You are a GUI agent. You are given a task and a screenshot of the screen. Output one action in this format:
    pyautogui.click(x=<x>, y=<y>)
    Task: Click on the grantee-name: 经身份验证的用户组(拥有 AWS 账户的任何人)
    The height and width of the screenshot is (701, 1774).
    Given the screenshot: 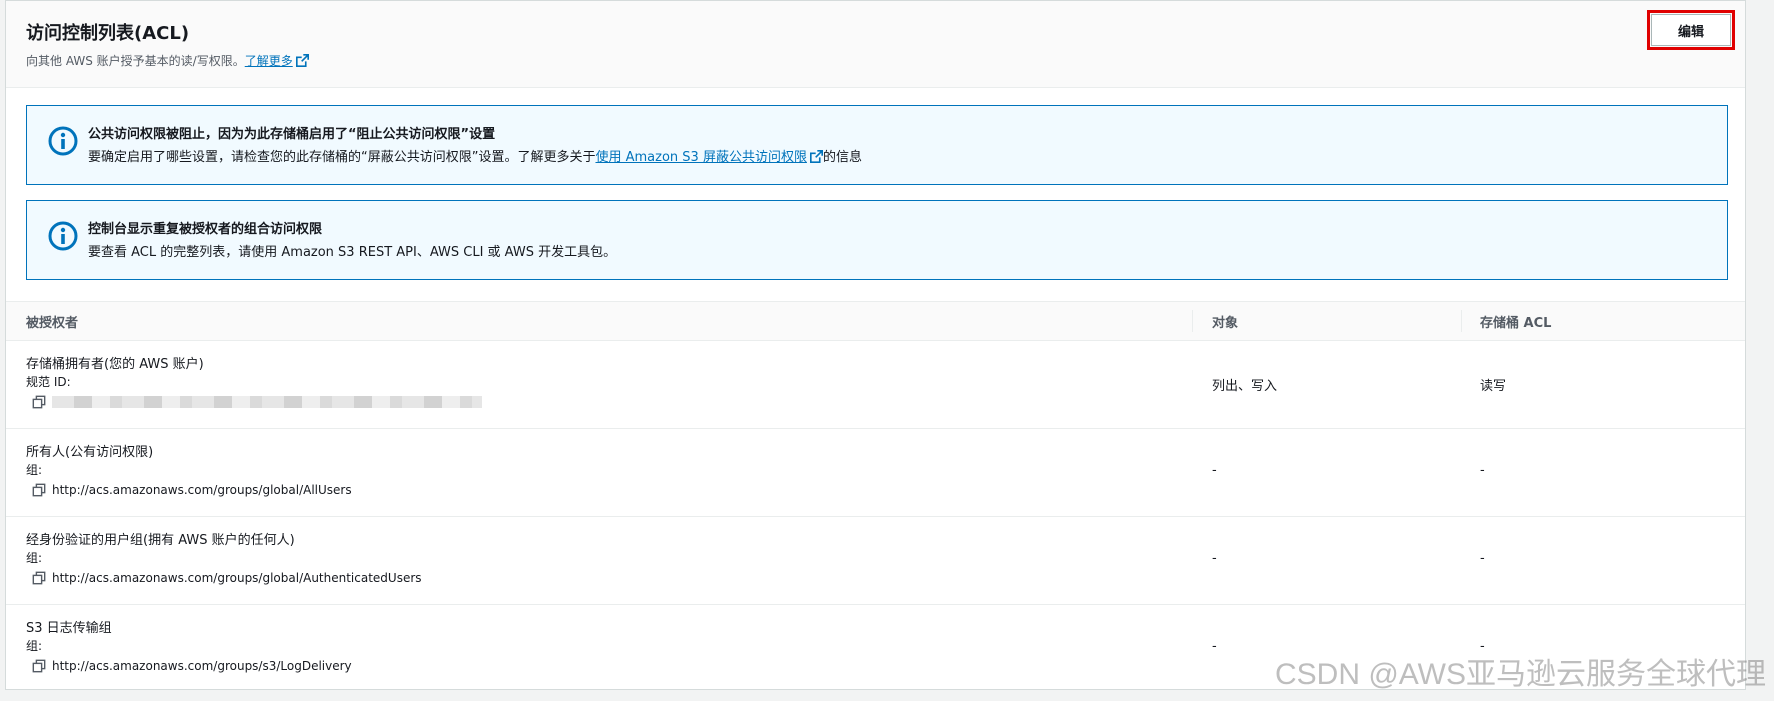 What is the action you would take?
    pyautogui.click(x=160, y=540)
    